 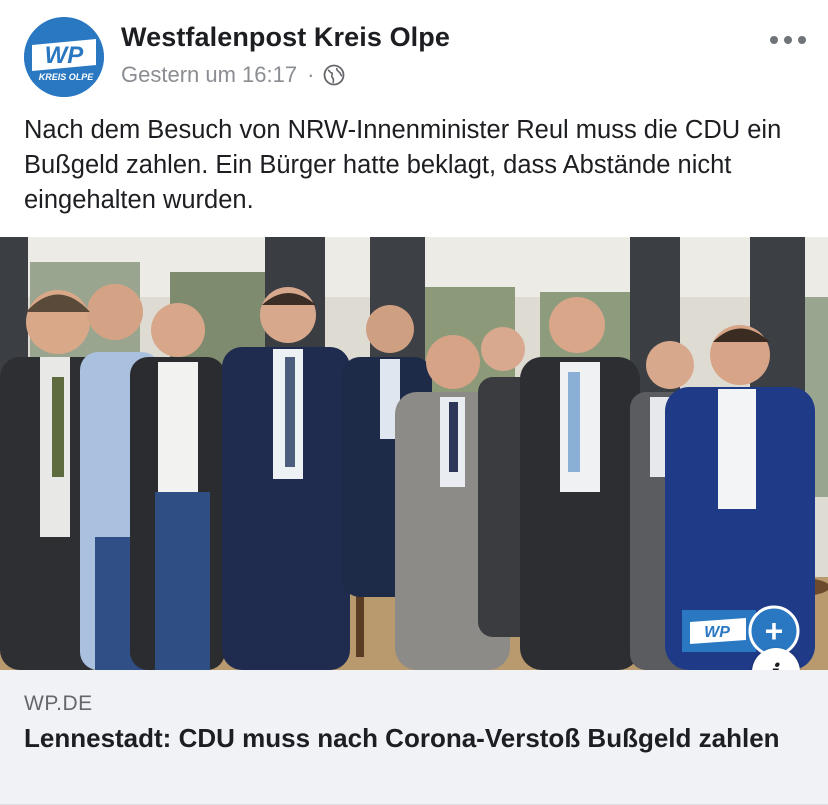 I want to click on more-options-icon, so click(x=788, y=40).